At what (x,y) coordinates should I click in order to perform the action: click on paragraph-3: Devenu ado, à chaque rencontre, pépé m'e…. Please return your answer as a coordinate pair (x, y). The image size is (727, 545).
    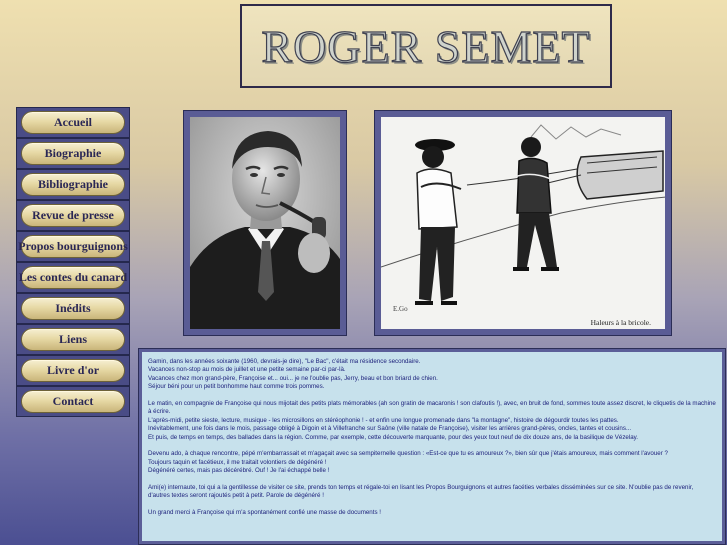
    Looking at the image, I should click on (432, 462).